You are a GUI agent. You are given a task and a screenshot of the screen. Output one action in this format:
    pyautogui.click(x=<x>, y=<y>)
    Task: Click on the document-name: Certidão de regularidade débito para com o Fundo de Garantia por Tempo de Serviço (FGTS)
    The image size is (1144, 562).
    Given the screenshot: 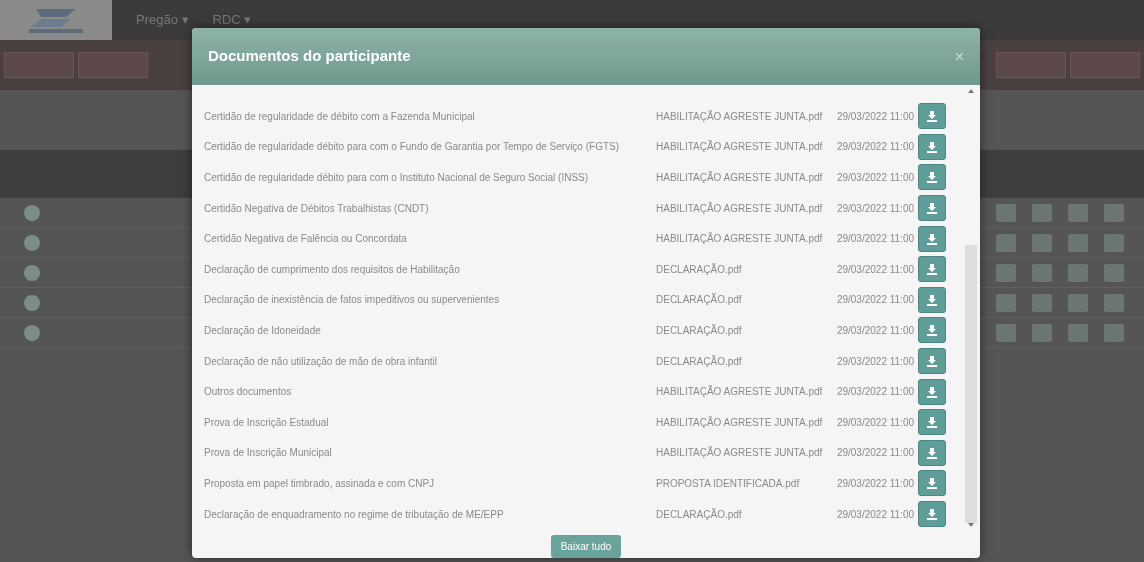 What is the action you would take?
    pyautogui.click(x=412, y=147)
    